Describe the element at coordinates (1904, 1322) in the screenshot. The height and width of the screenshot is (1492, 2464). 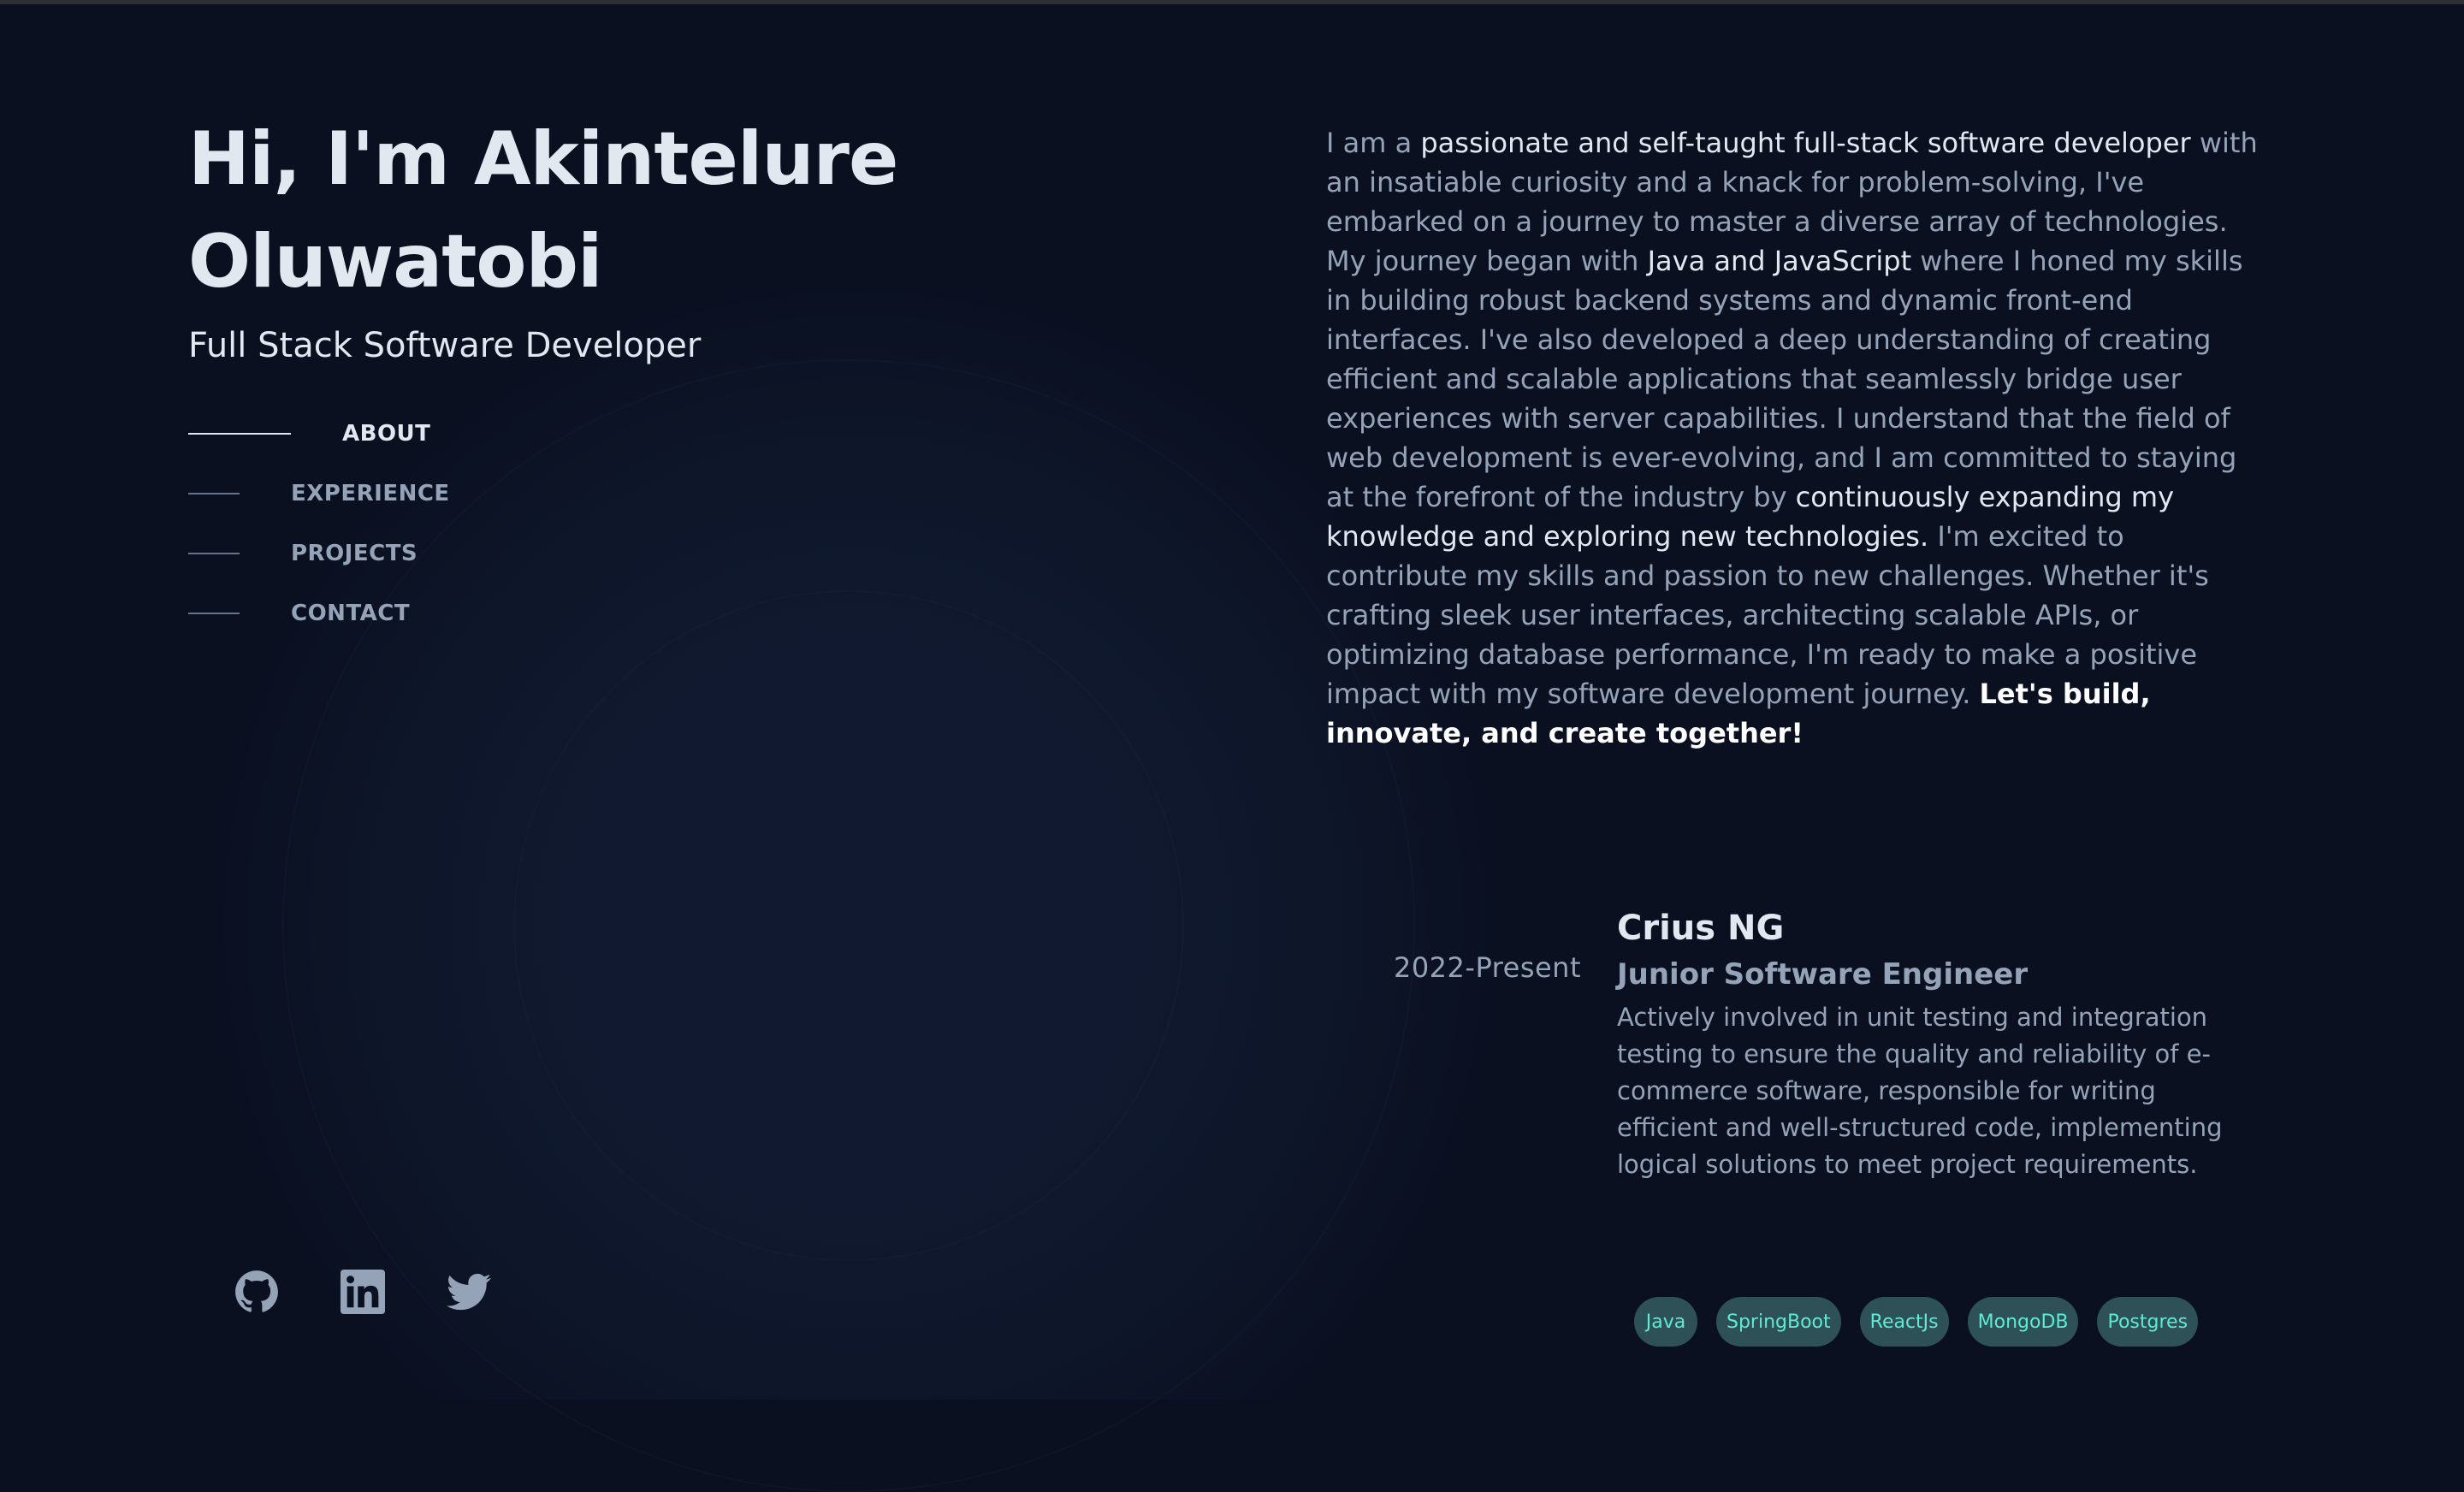
I see `skill-tag: ReactJs` at that location.